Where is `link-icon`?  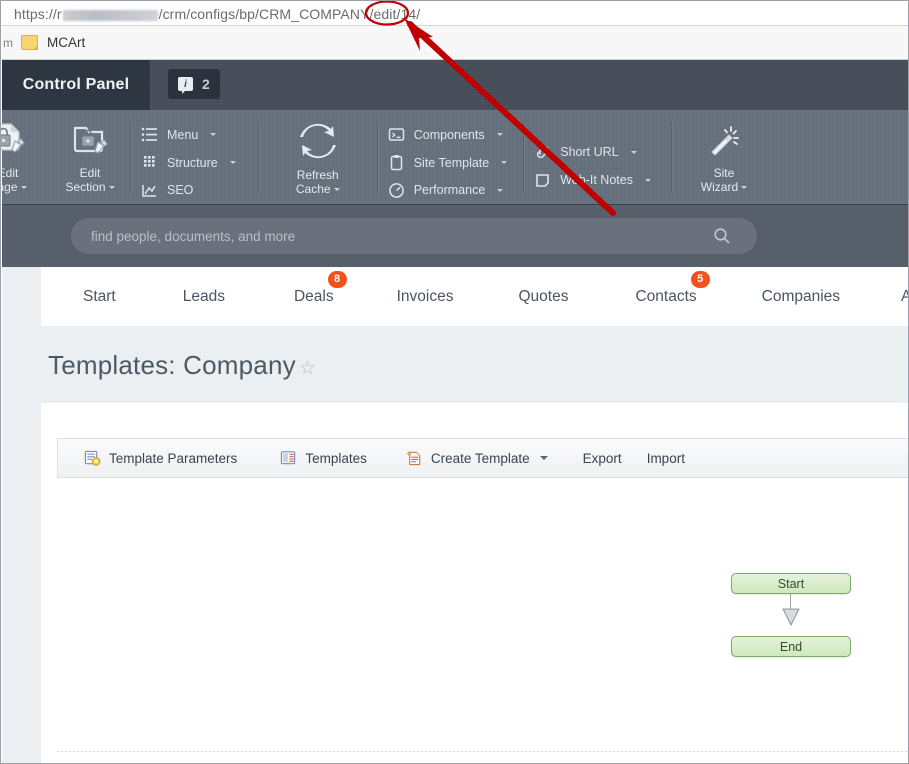 link-icon is located at coordinates (542, 152).